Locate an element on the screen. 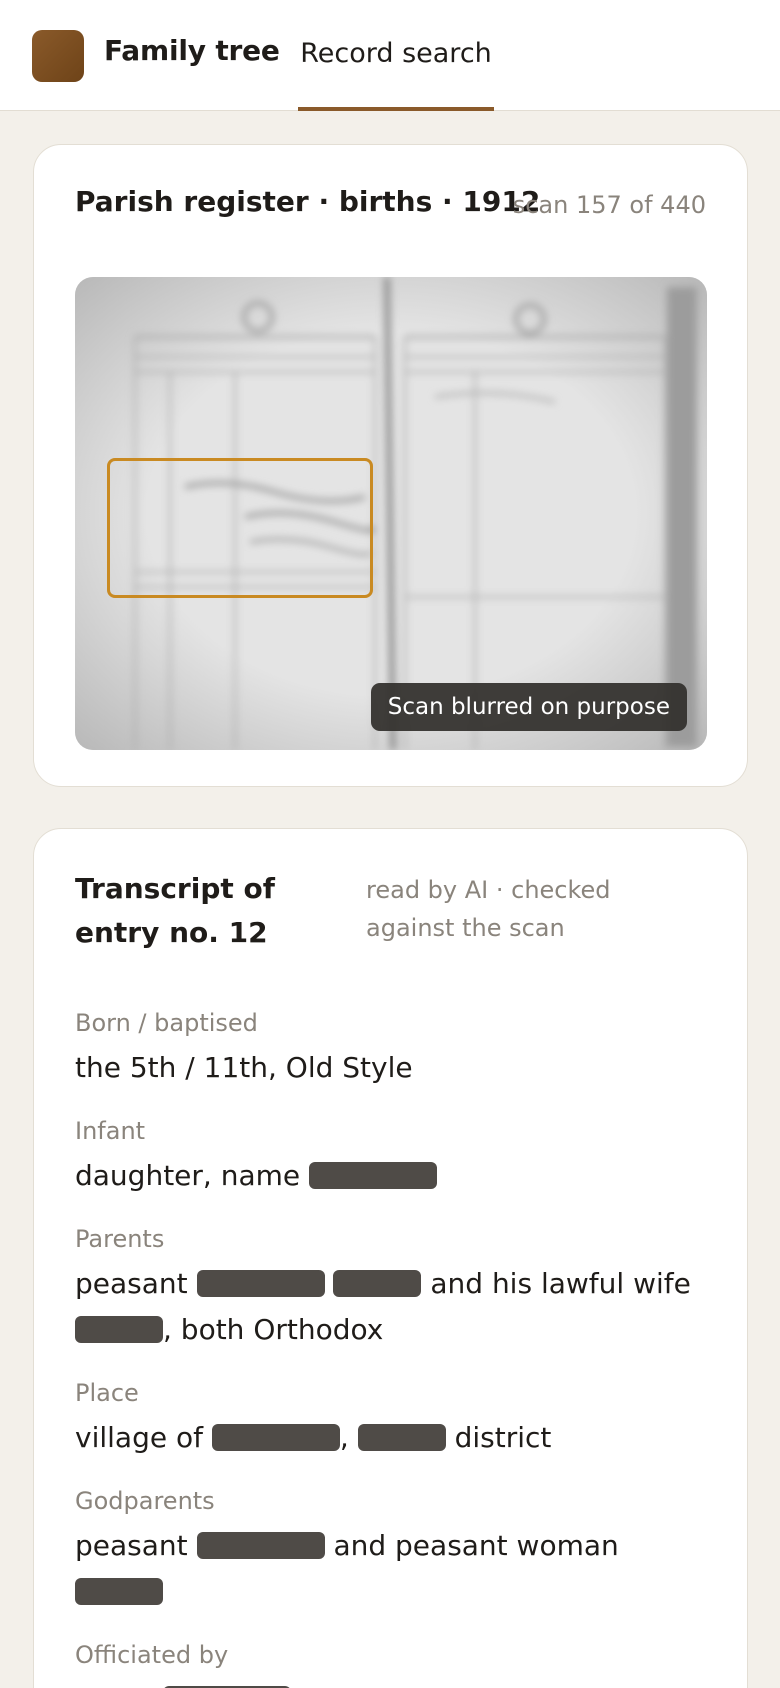 This screenshot has width=780, height=1688. top-bar: Family tree Record search is located at coordinates (390, 55).